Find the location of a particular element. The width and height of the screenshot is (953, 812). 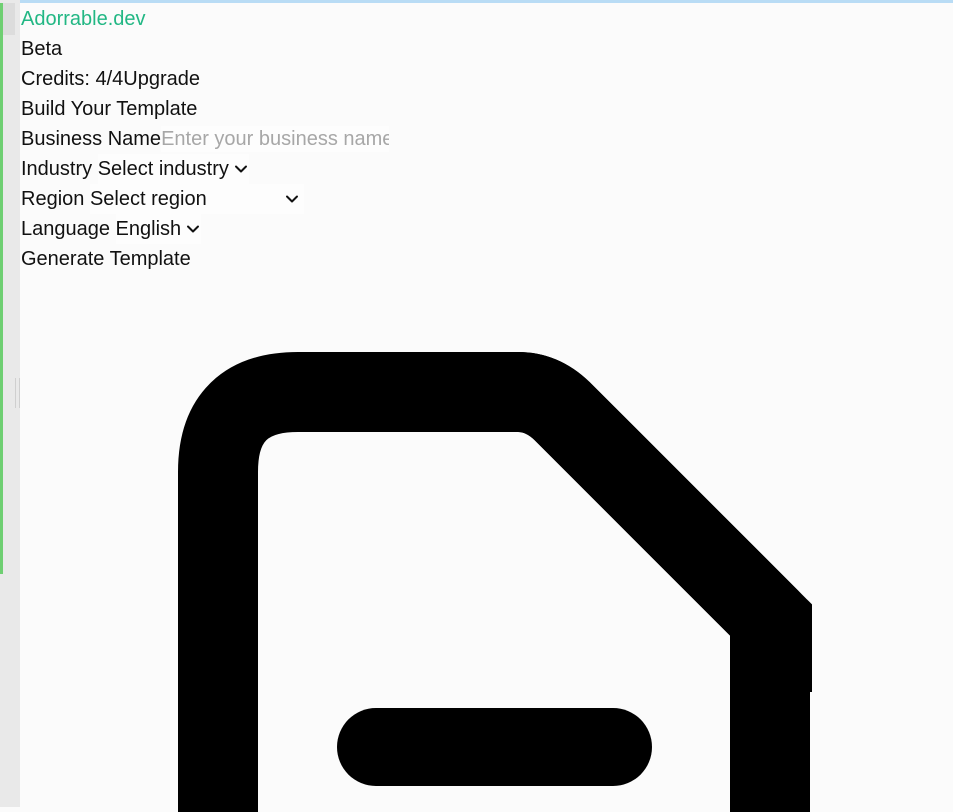

form-title: Build Your Template is located at coordinates (109, 109).